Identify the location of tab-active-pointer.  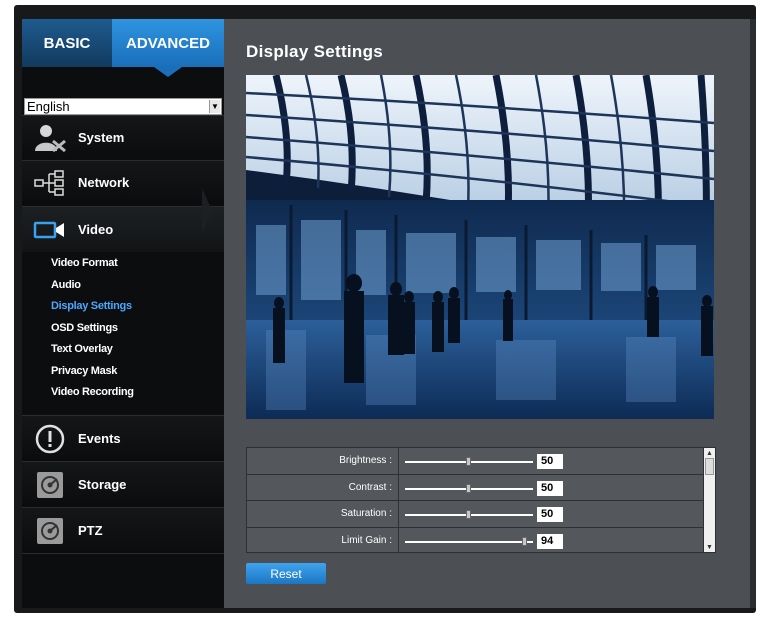
(168, 72).